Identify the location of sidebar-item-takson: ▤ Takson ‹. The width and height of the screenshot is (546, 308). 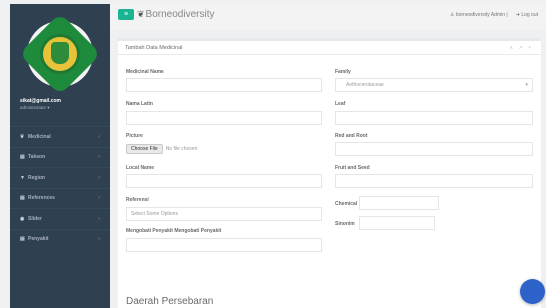
(60, 157).